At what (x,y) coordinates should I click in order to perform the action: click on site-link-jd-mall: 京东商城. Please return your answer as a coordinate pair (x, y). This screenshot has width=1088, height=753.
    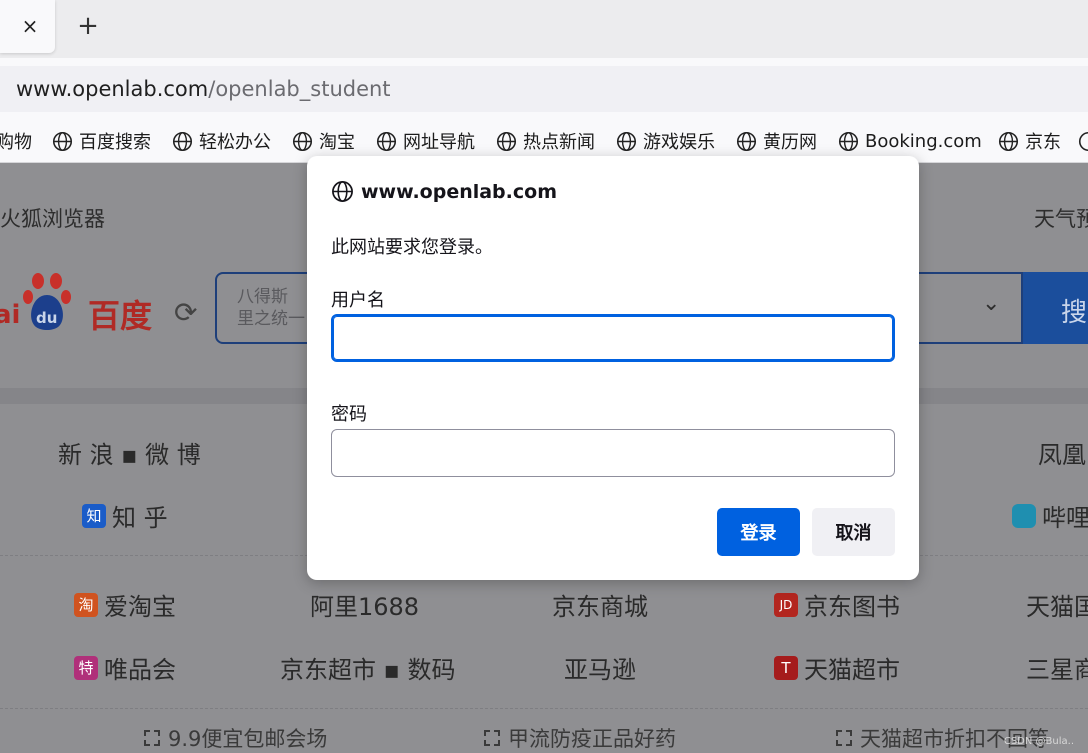
    Looking at the image, I should click on (600, 604).